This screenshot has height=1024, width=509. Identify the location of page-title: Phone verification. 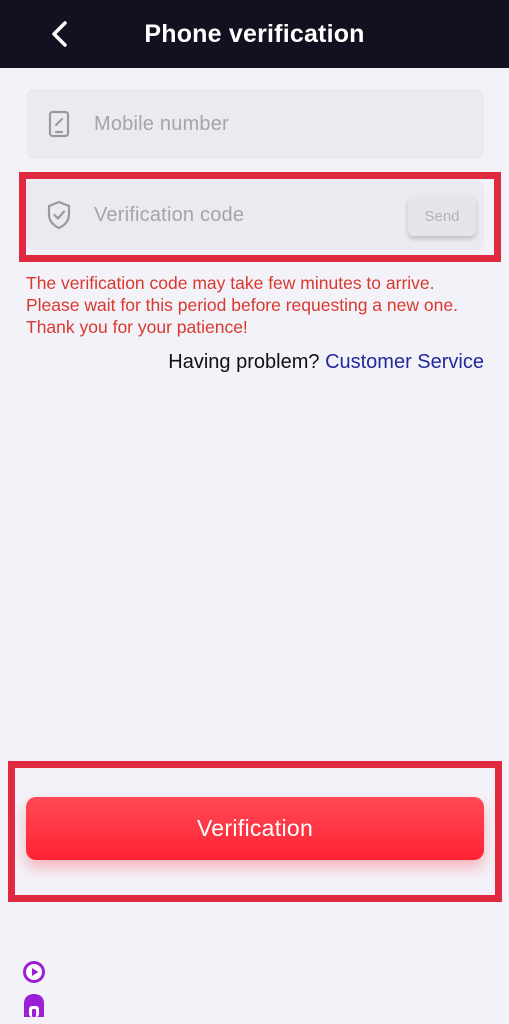
(254, 33).